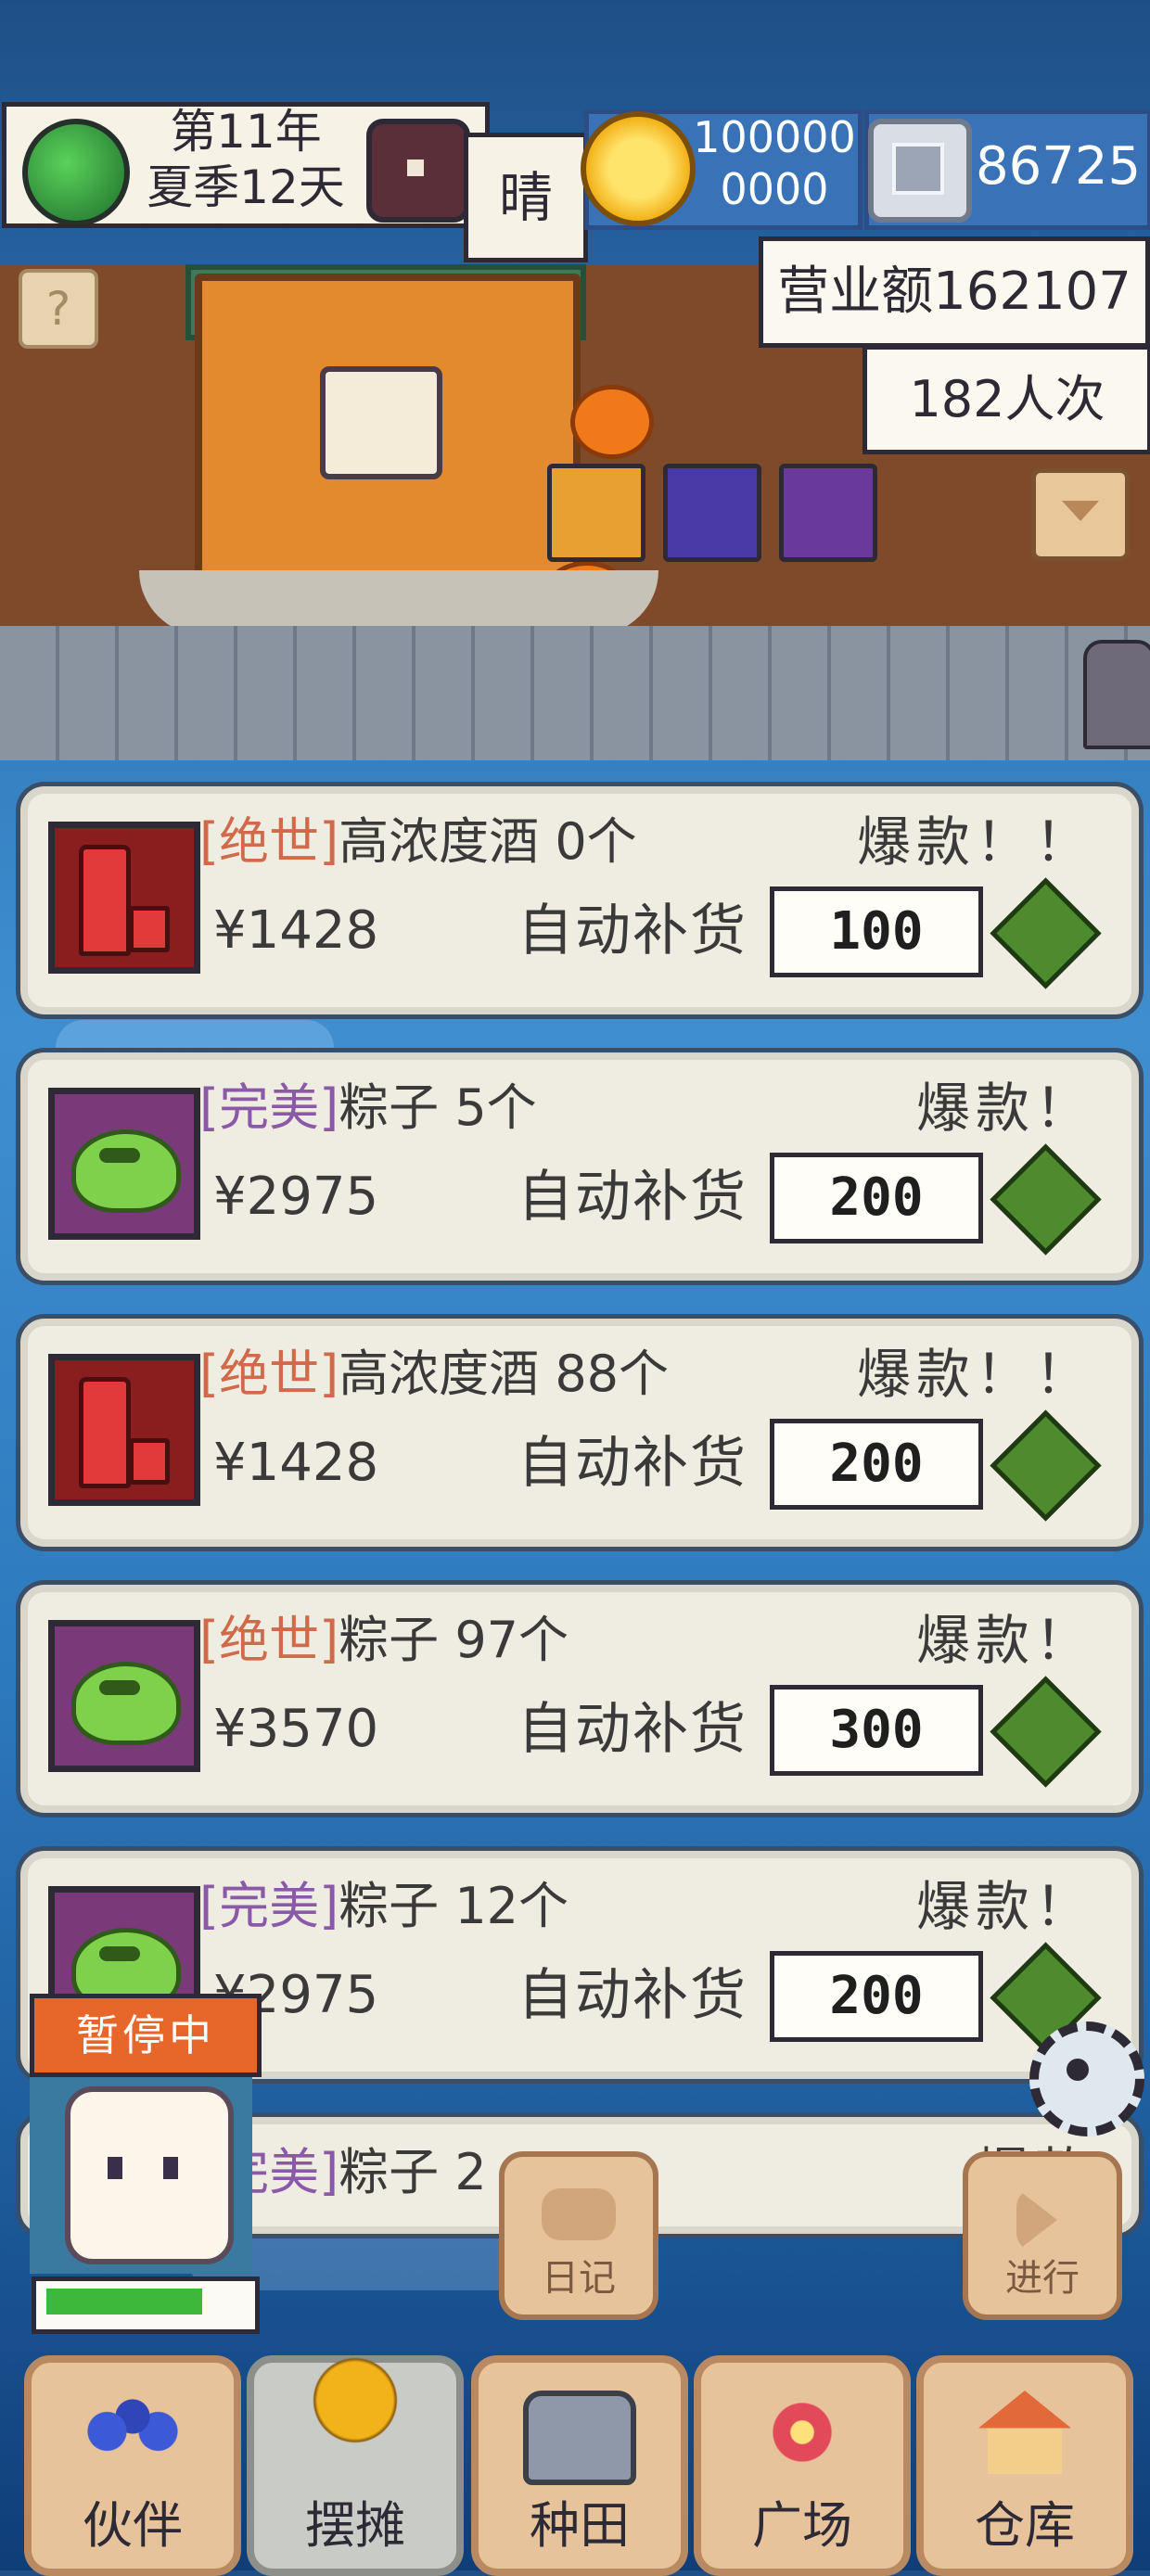  Describe the element at coordinates (149, 2175) in the screenshot. I see `cat-assistant-avatar` at that location.